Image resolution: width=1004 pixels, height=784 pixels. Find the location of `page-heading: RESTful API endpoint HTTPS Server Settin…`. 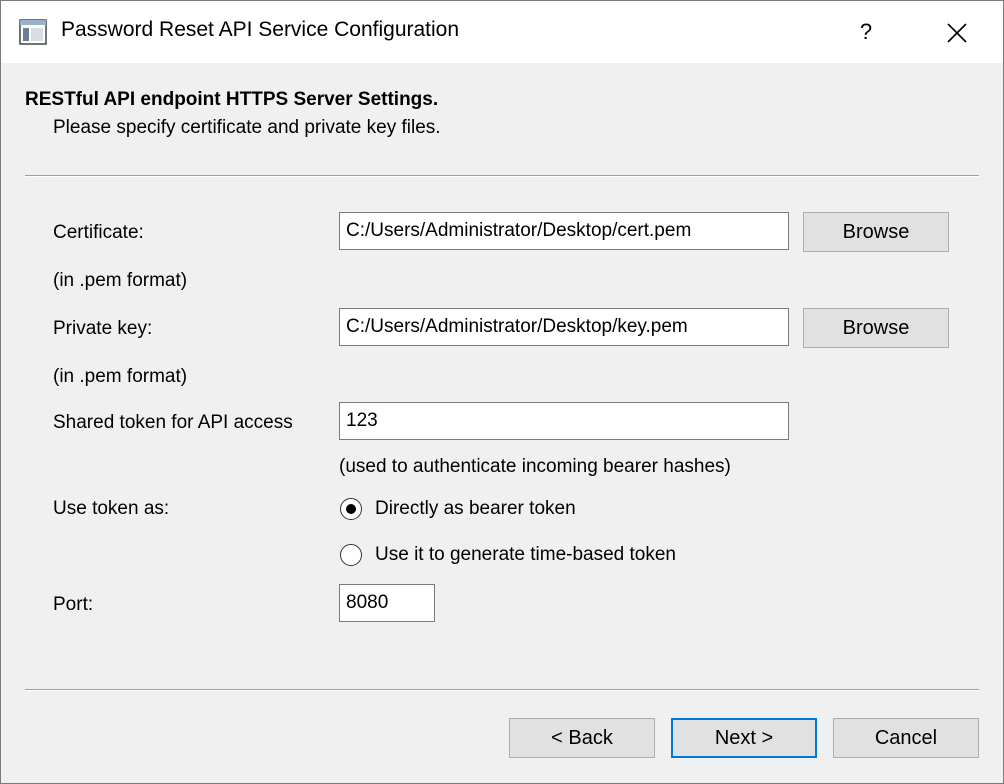

page-heading: RESTful API endpoint HTTPS Server Settin… is located at coordinates (232, 99).